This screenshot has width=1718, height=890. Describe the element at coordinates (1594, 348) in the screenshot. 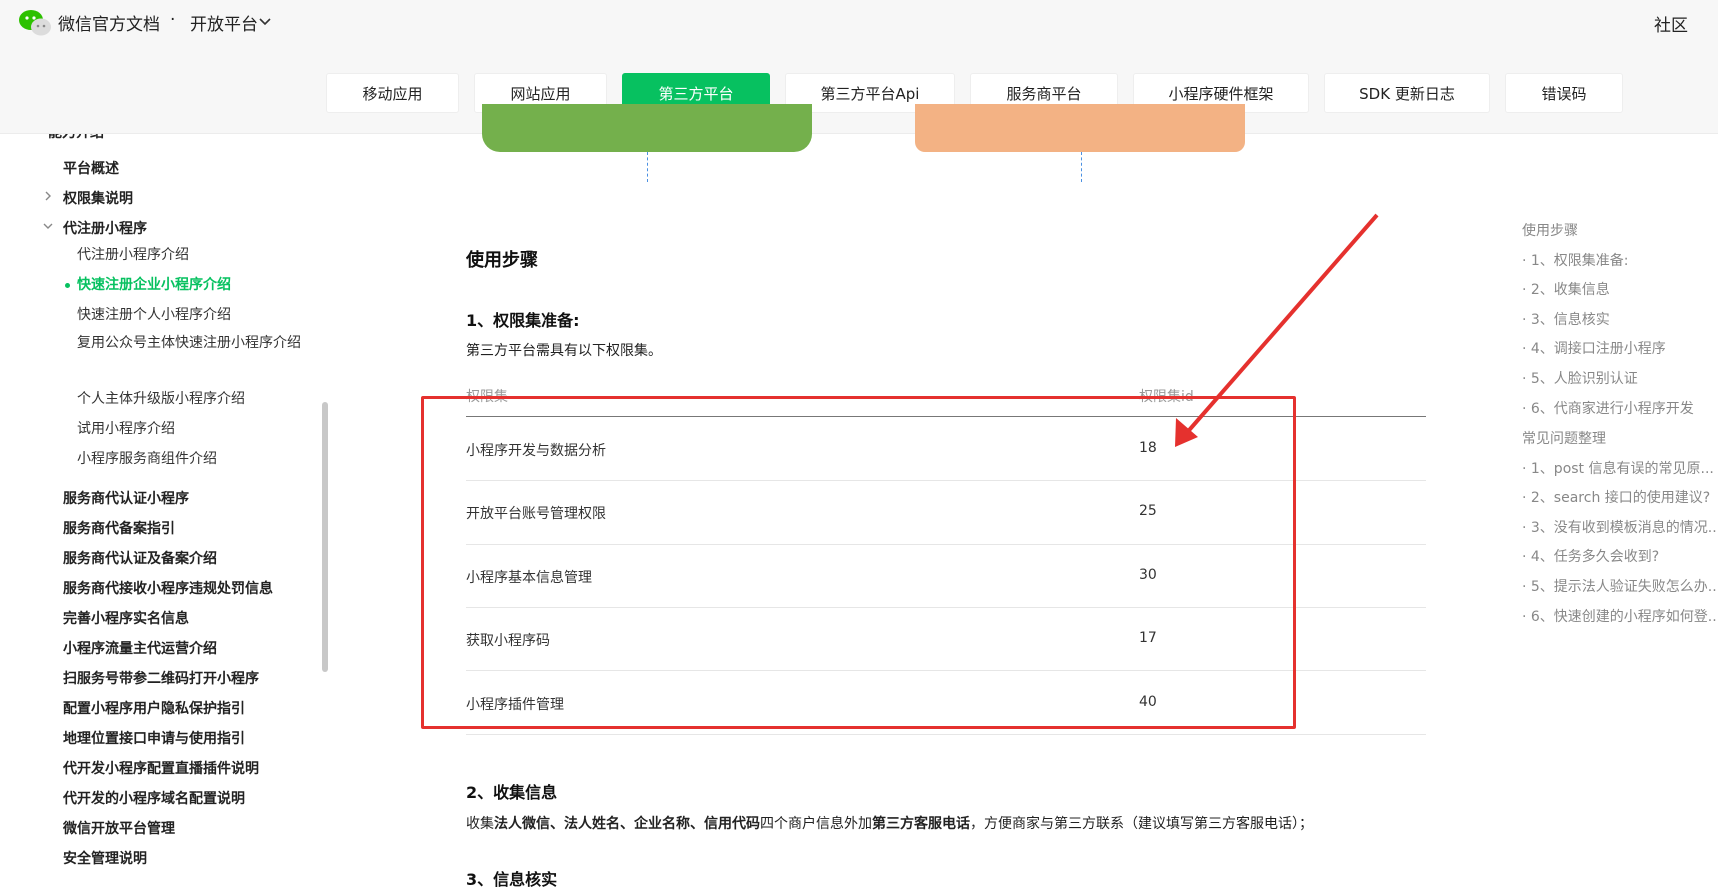

I see `toc-item: · 4、调接口注册小程序` at that location.